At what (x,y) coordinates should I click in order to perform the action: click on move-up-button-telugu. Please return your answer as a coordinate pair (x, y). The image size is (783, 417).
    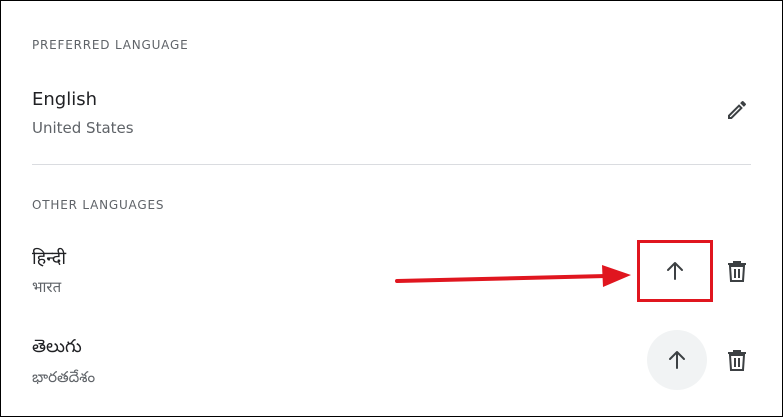
    Looking at the image, I should click on (677, 360).